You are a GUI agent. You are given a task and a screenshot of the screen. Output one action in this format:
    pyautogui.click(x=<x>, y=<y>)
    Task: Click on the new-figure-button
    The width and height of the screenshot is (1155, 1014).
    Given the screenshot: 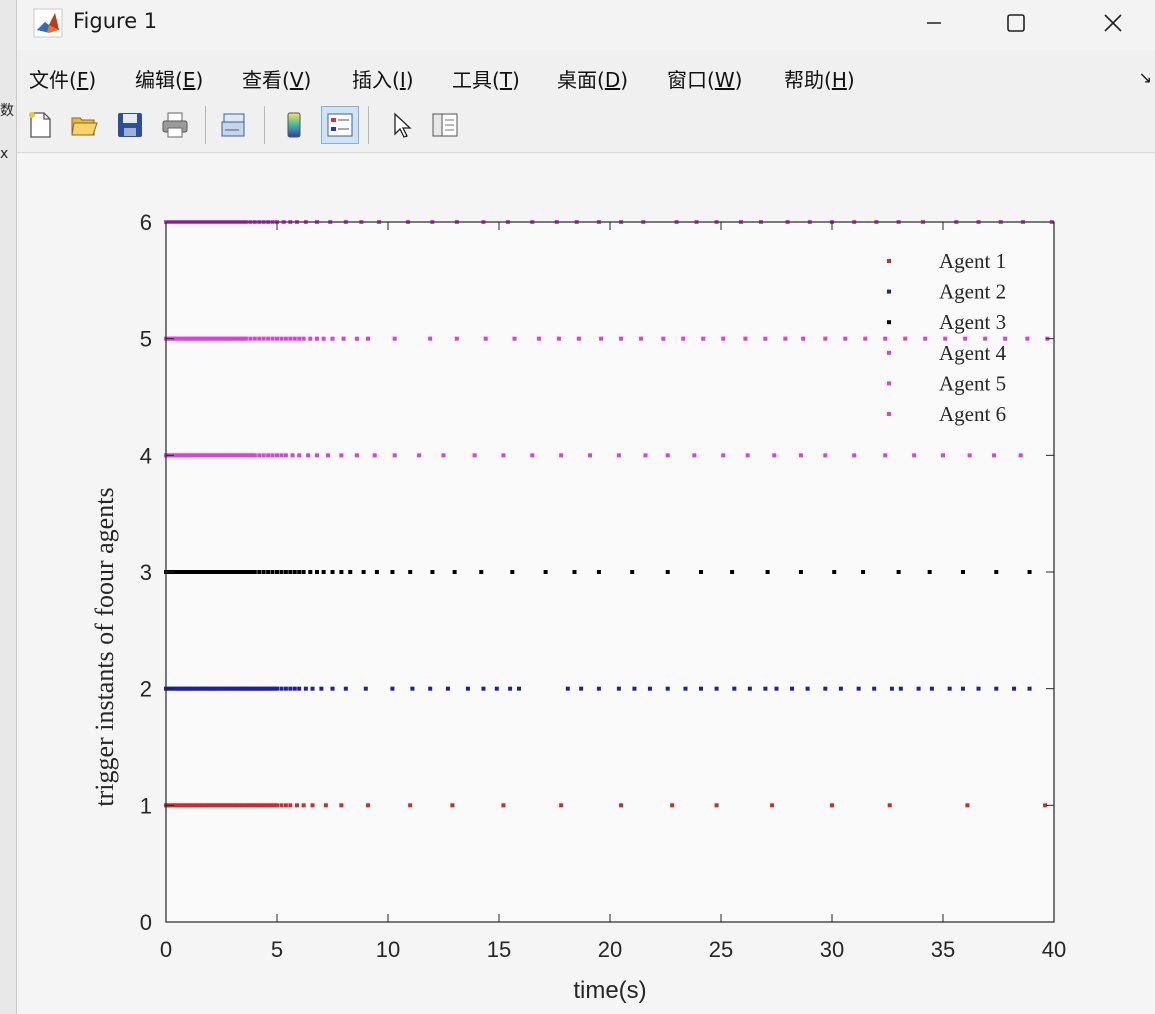 What is the action you would take?
    pyautogui.click(x=40, y=125)
    